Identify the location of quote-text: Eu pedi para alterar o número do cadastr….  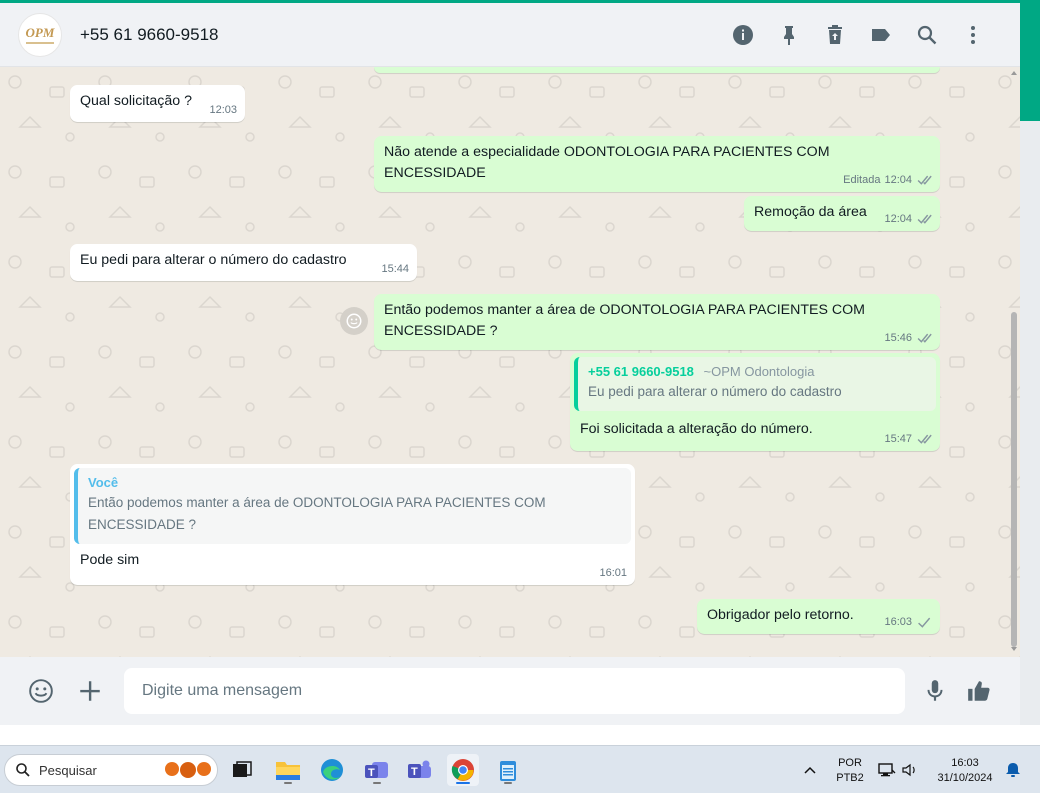
(715, 391).